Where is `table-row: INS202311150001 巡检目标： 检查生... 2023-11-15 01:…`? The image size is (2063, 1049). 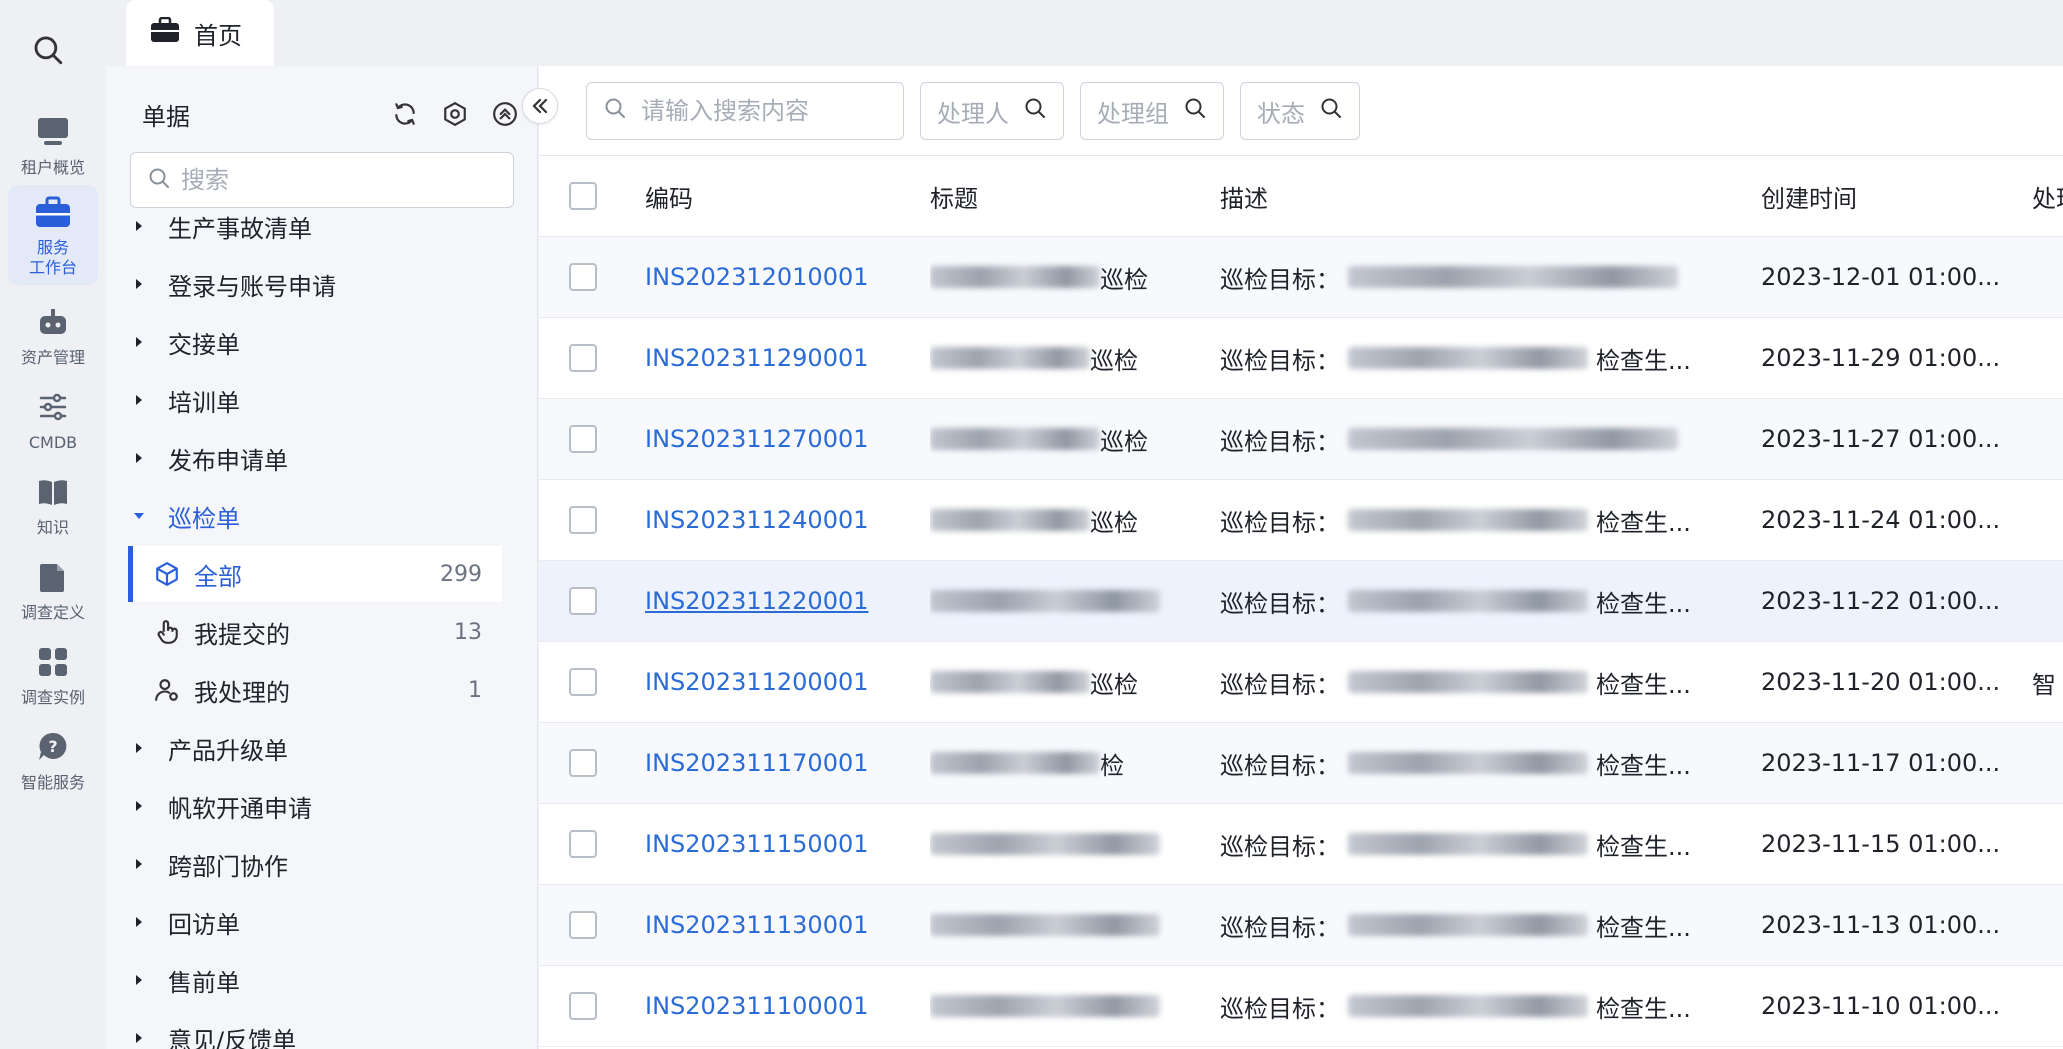
table-row: INS202311150001 巡检目标： 检查生... 2023-11-15 01:… is located at coordinates (1301, 844).